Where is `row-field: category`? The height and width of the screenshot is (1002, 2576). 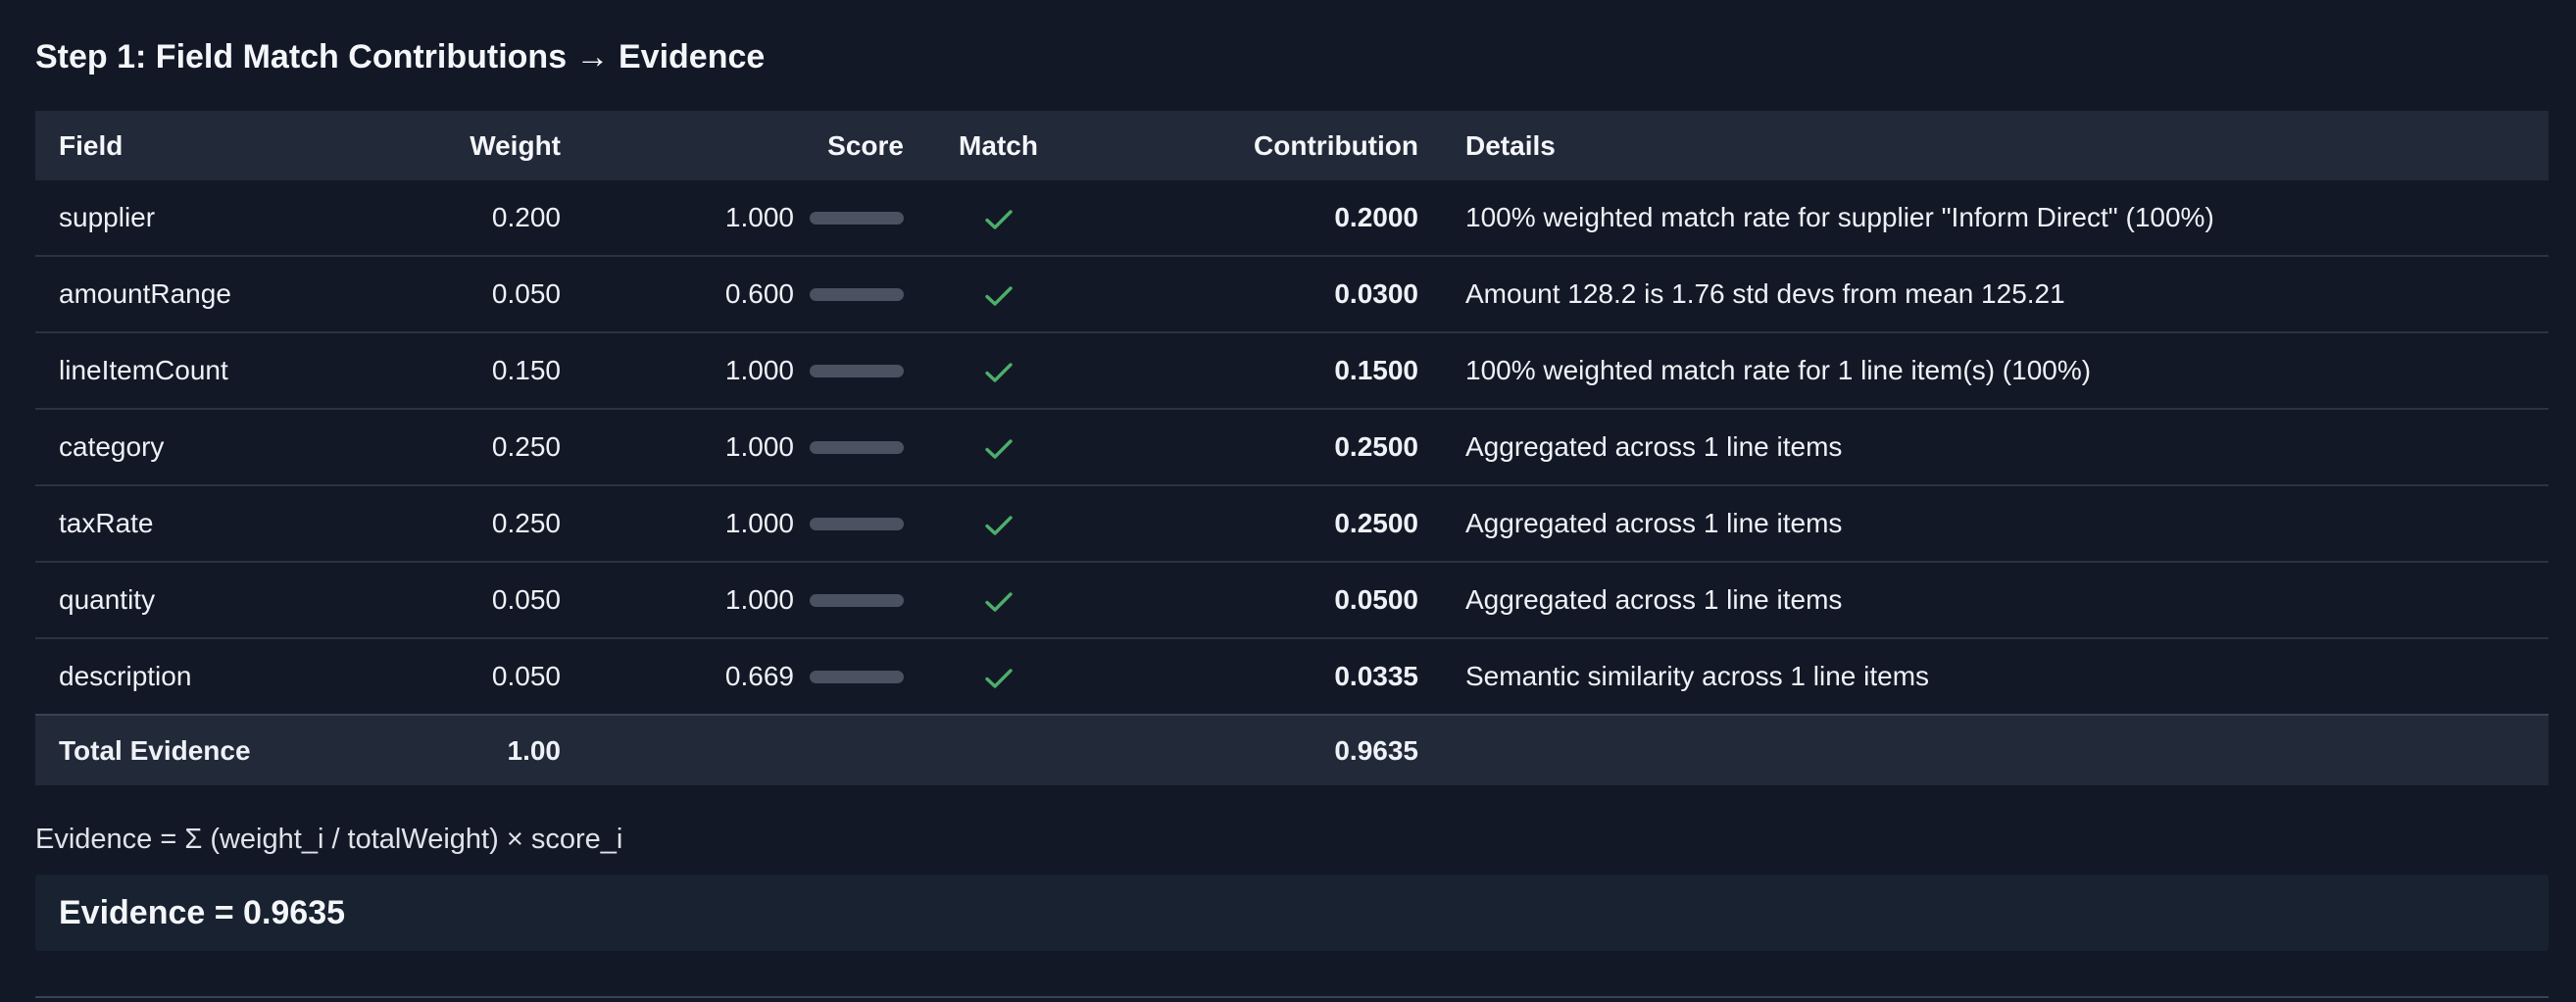 row-field: category is located at coordinates (197, 448).